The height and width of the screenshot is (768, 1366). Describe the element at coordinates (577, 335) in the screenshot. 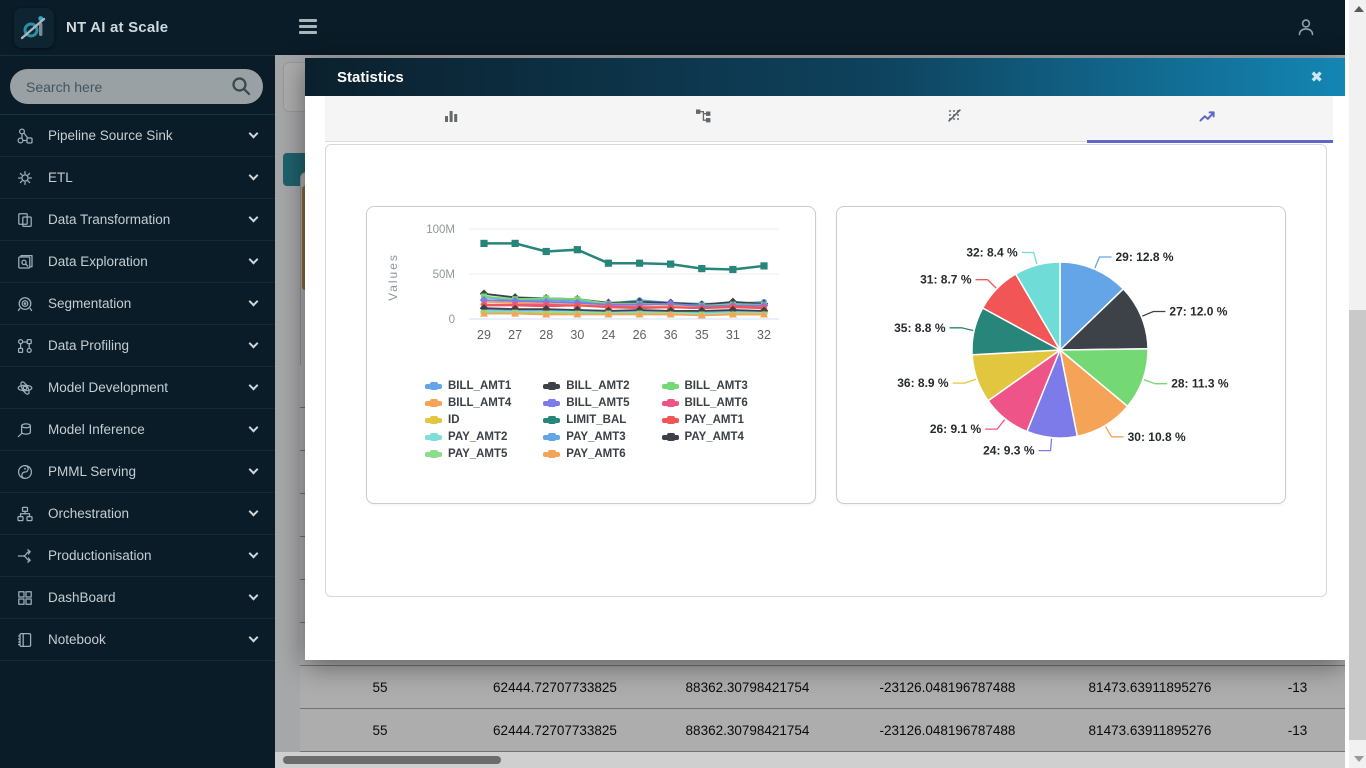

I see `svg-text: 30` at that location.